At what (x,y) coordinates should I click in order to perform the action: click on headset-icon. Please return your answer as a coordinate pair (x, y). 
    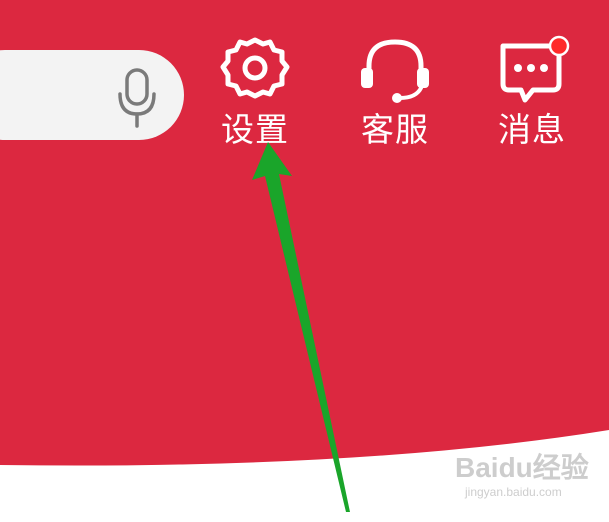
    Looking at the image, I should click on (395, 71).